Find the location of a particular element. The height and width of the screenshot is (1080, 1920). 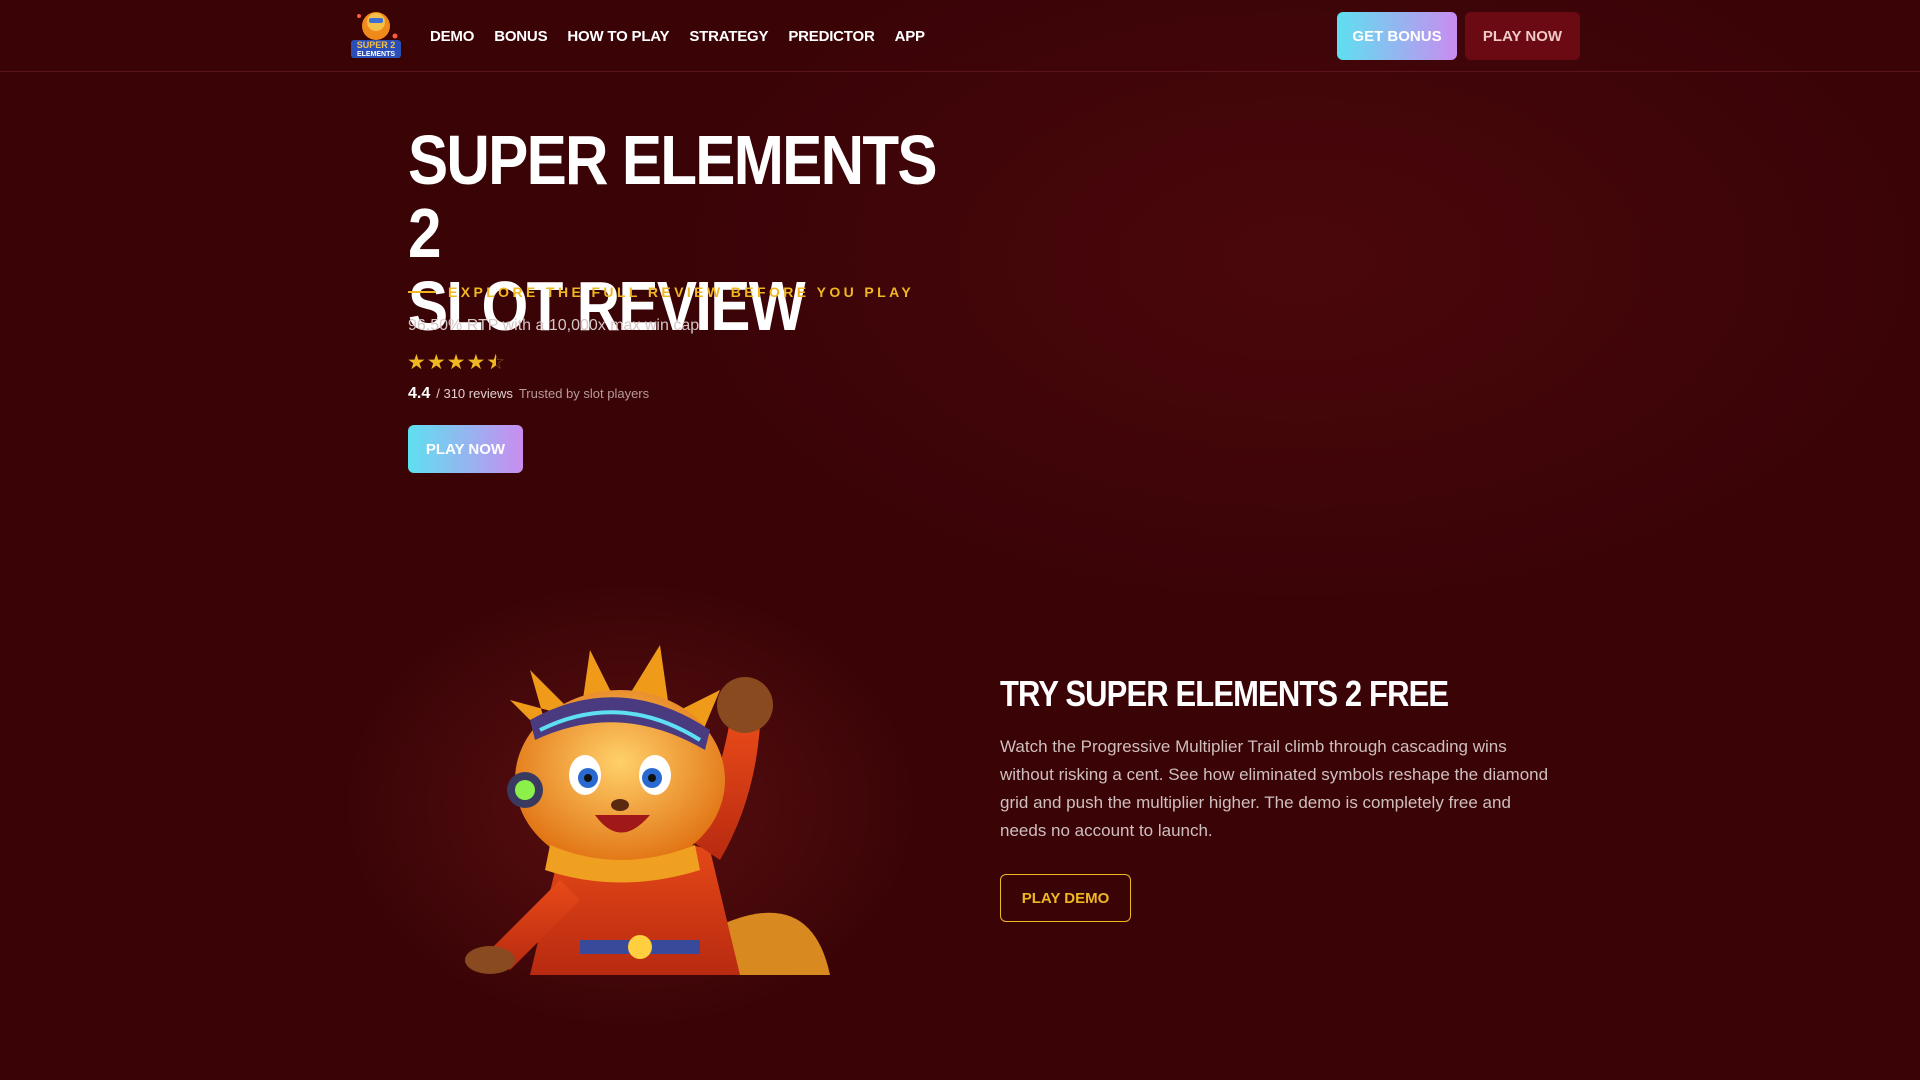

eyebrow-text: EXPLORE THE FULL REVIEW BEFORE YOU PLAY is located at coordinates (681, 292).